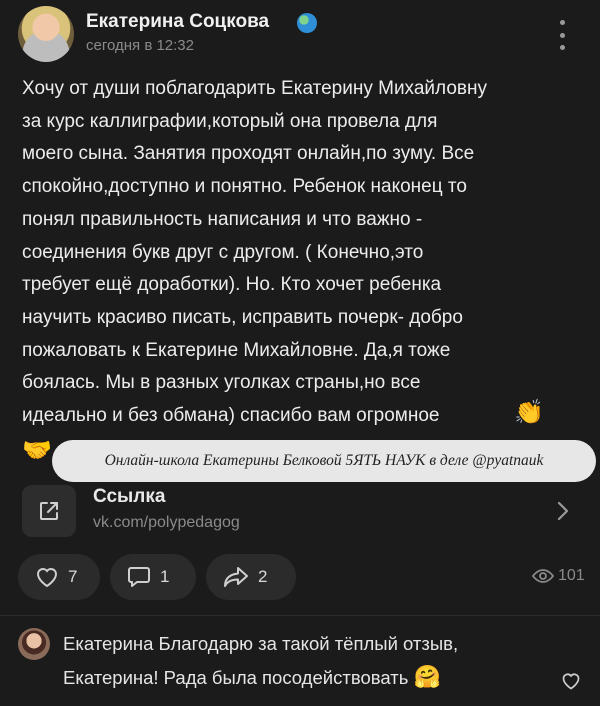 This screenshot has width=600, height=706. What do you see at coordinates (153, 577) in the screenshot?
I see `comment-button: 1` at bounding box center [153, 577].